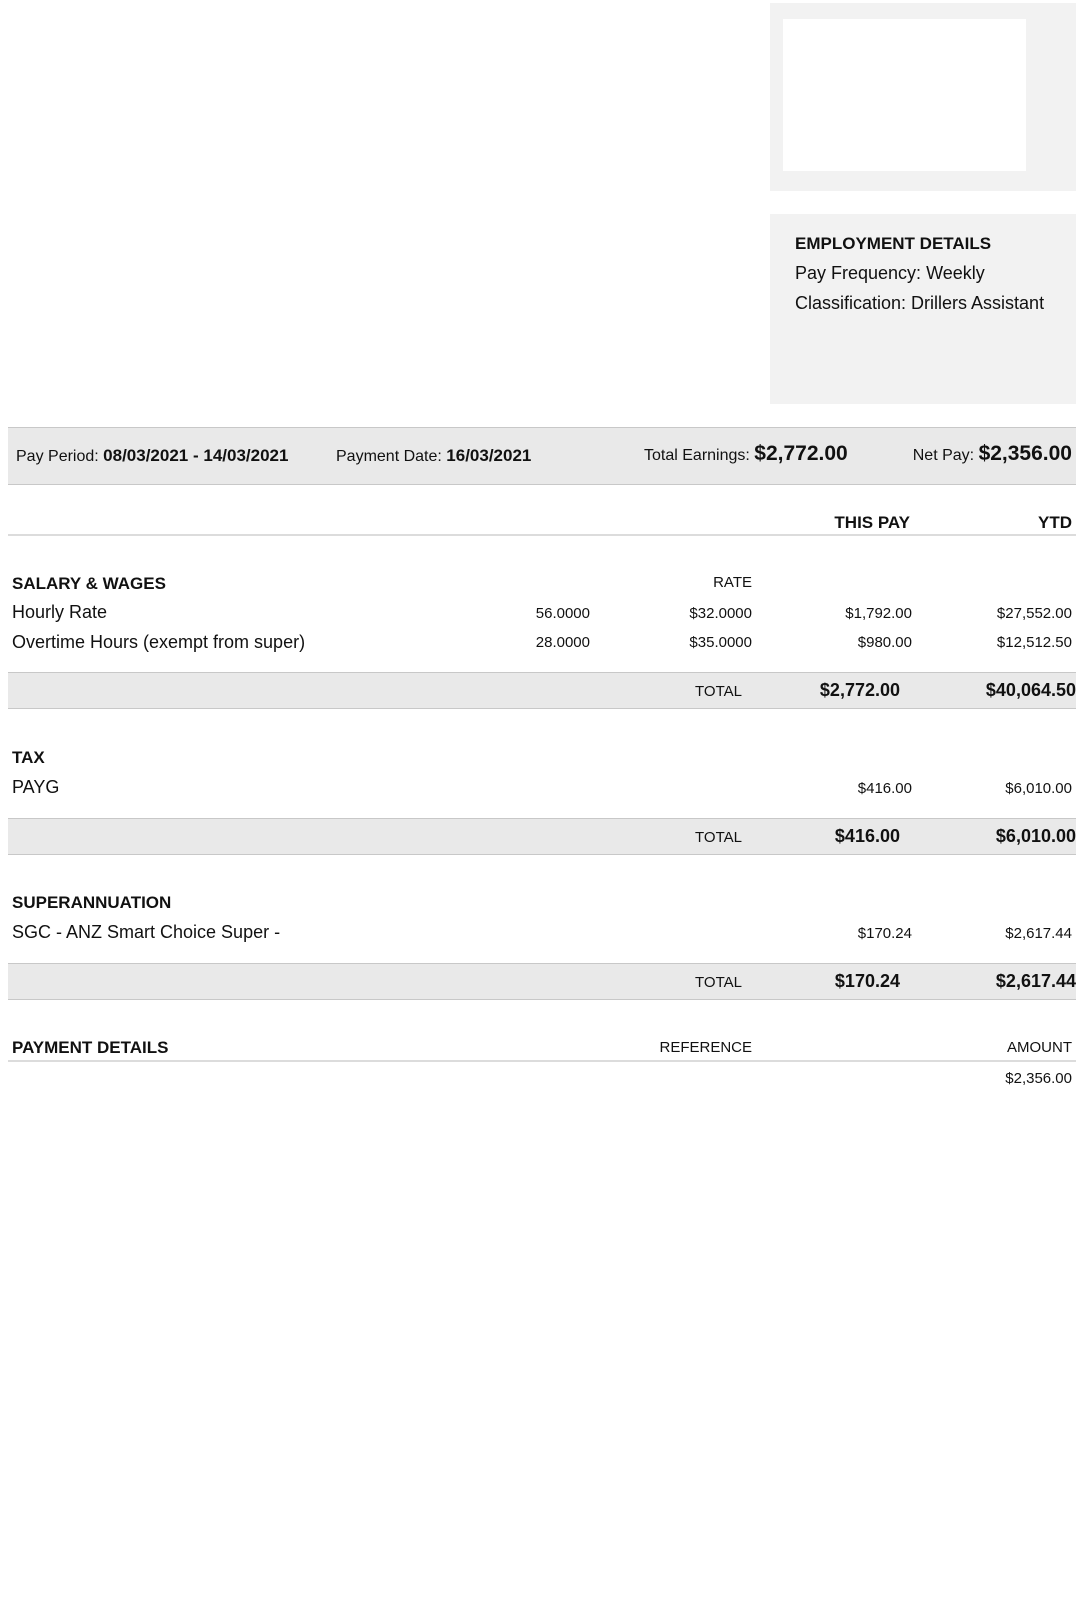  What do you see at coordinates (159, 642) in the screenshot?
I see `row-label: Overtime Hours (exempt from super)` at bounding box center [159, 642].